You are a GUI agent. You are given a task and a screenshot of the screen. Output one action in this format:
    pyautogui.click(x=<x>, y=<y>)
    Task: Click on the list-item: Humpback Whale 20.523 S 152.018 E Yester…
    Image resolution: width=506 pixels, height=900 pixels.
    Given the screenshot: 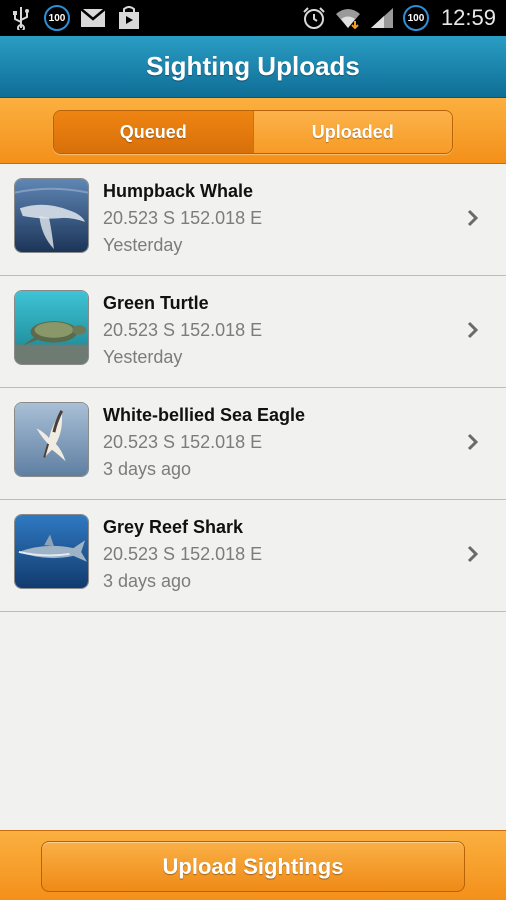 What is the action you would take?
    pyautogui.click(x=253, y=220)
    